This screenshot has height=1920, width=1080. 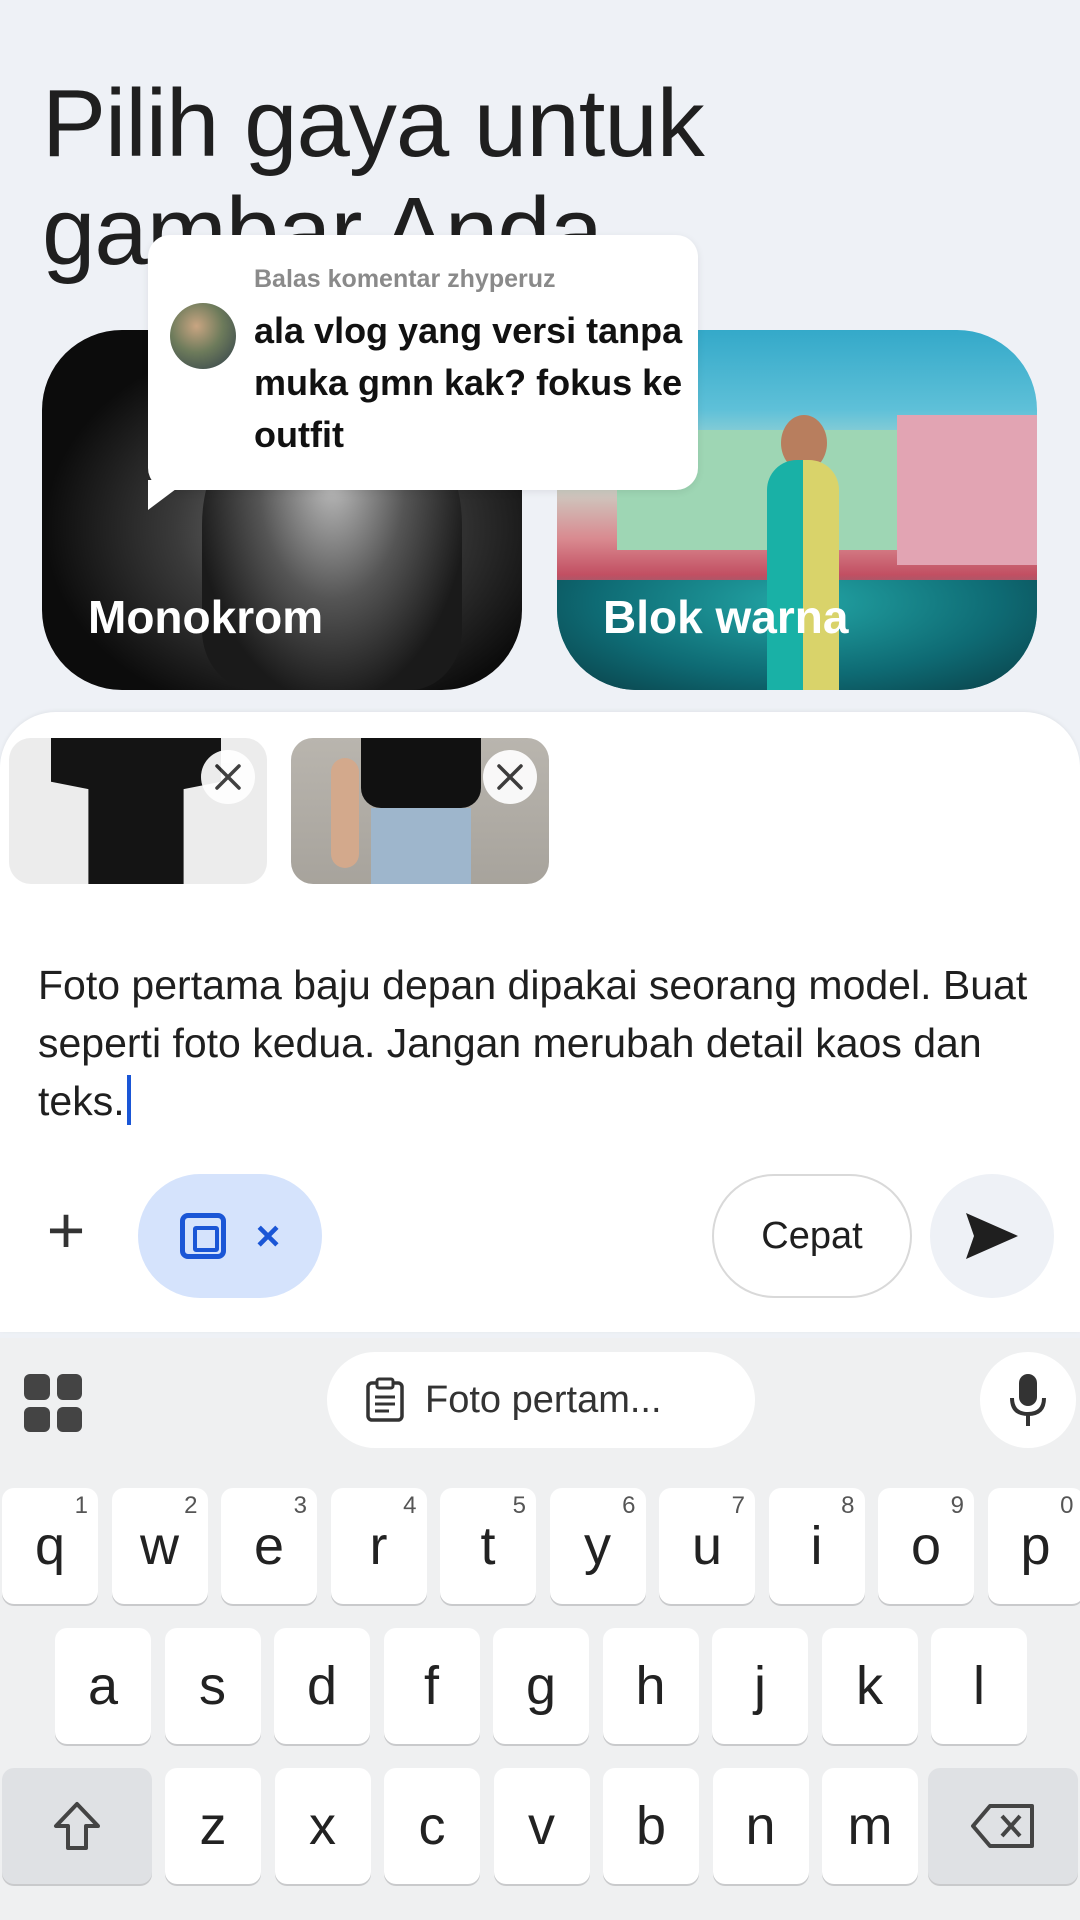 I want to click on text-cursor, so click(x=128, y=1100).